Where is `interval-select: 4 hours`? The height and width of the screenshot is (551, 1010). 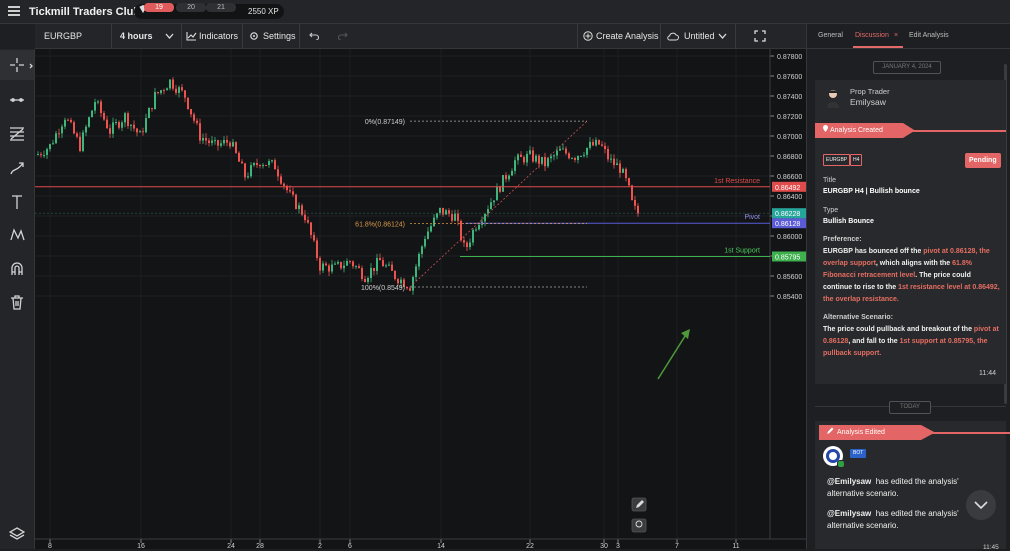
interval-select: 4 hours is located at coordinates (136, 36).